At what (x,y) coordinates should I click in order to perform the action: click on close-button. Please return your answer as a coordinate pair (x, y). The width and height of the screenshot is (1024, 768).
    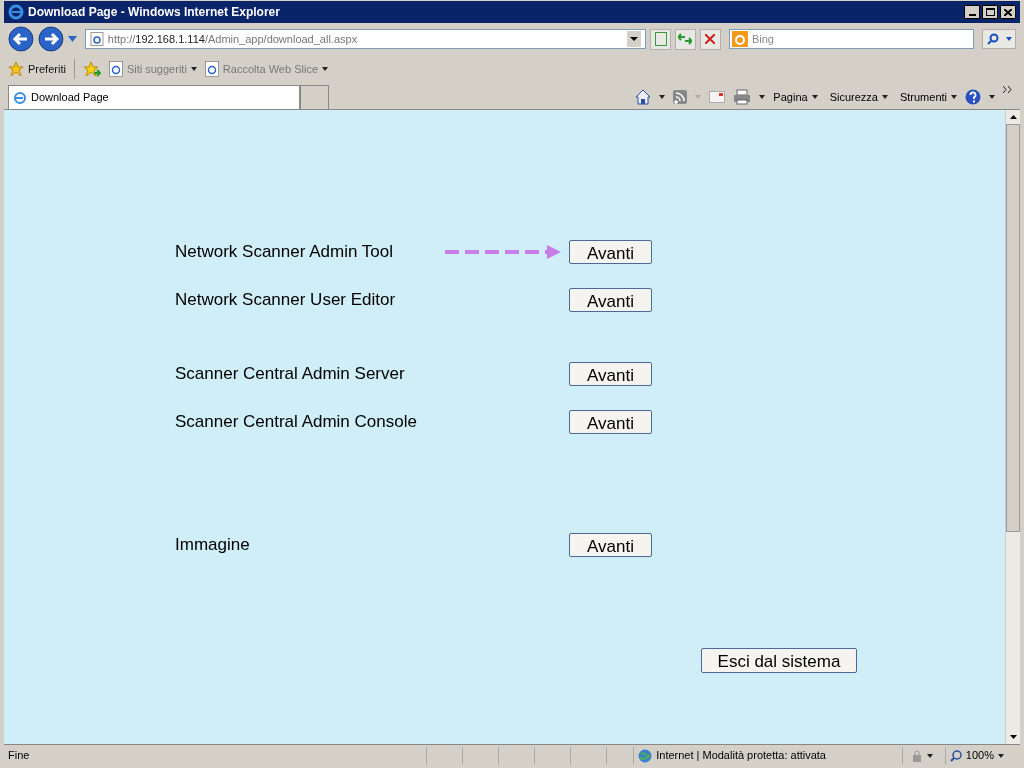
    Looking at the image, I should click on (1008, 12).